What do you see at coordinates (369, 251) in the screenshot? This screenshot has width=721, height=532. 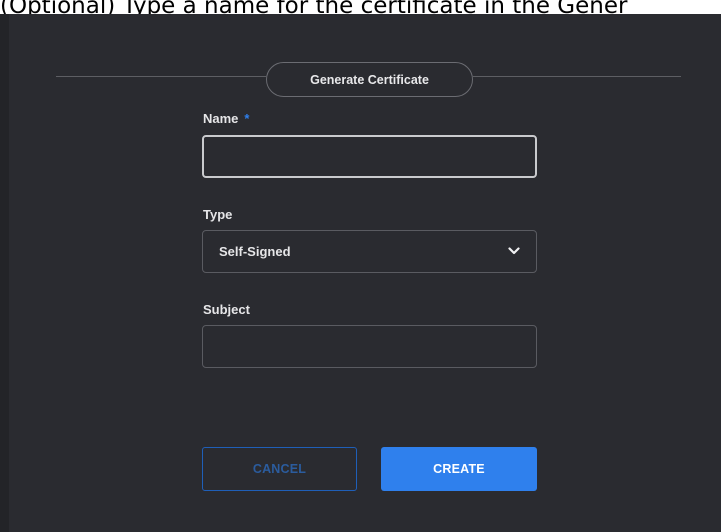 I see `type-select: Self-Signed` at bounding box center [369, 251].